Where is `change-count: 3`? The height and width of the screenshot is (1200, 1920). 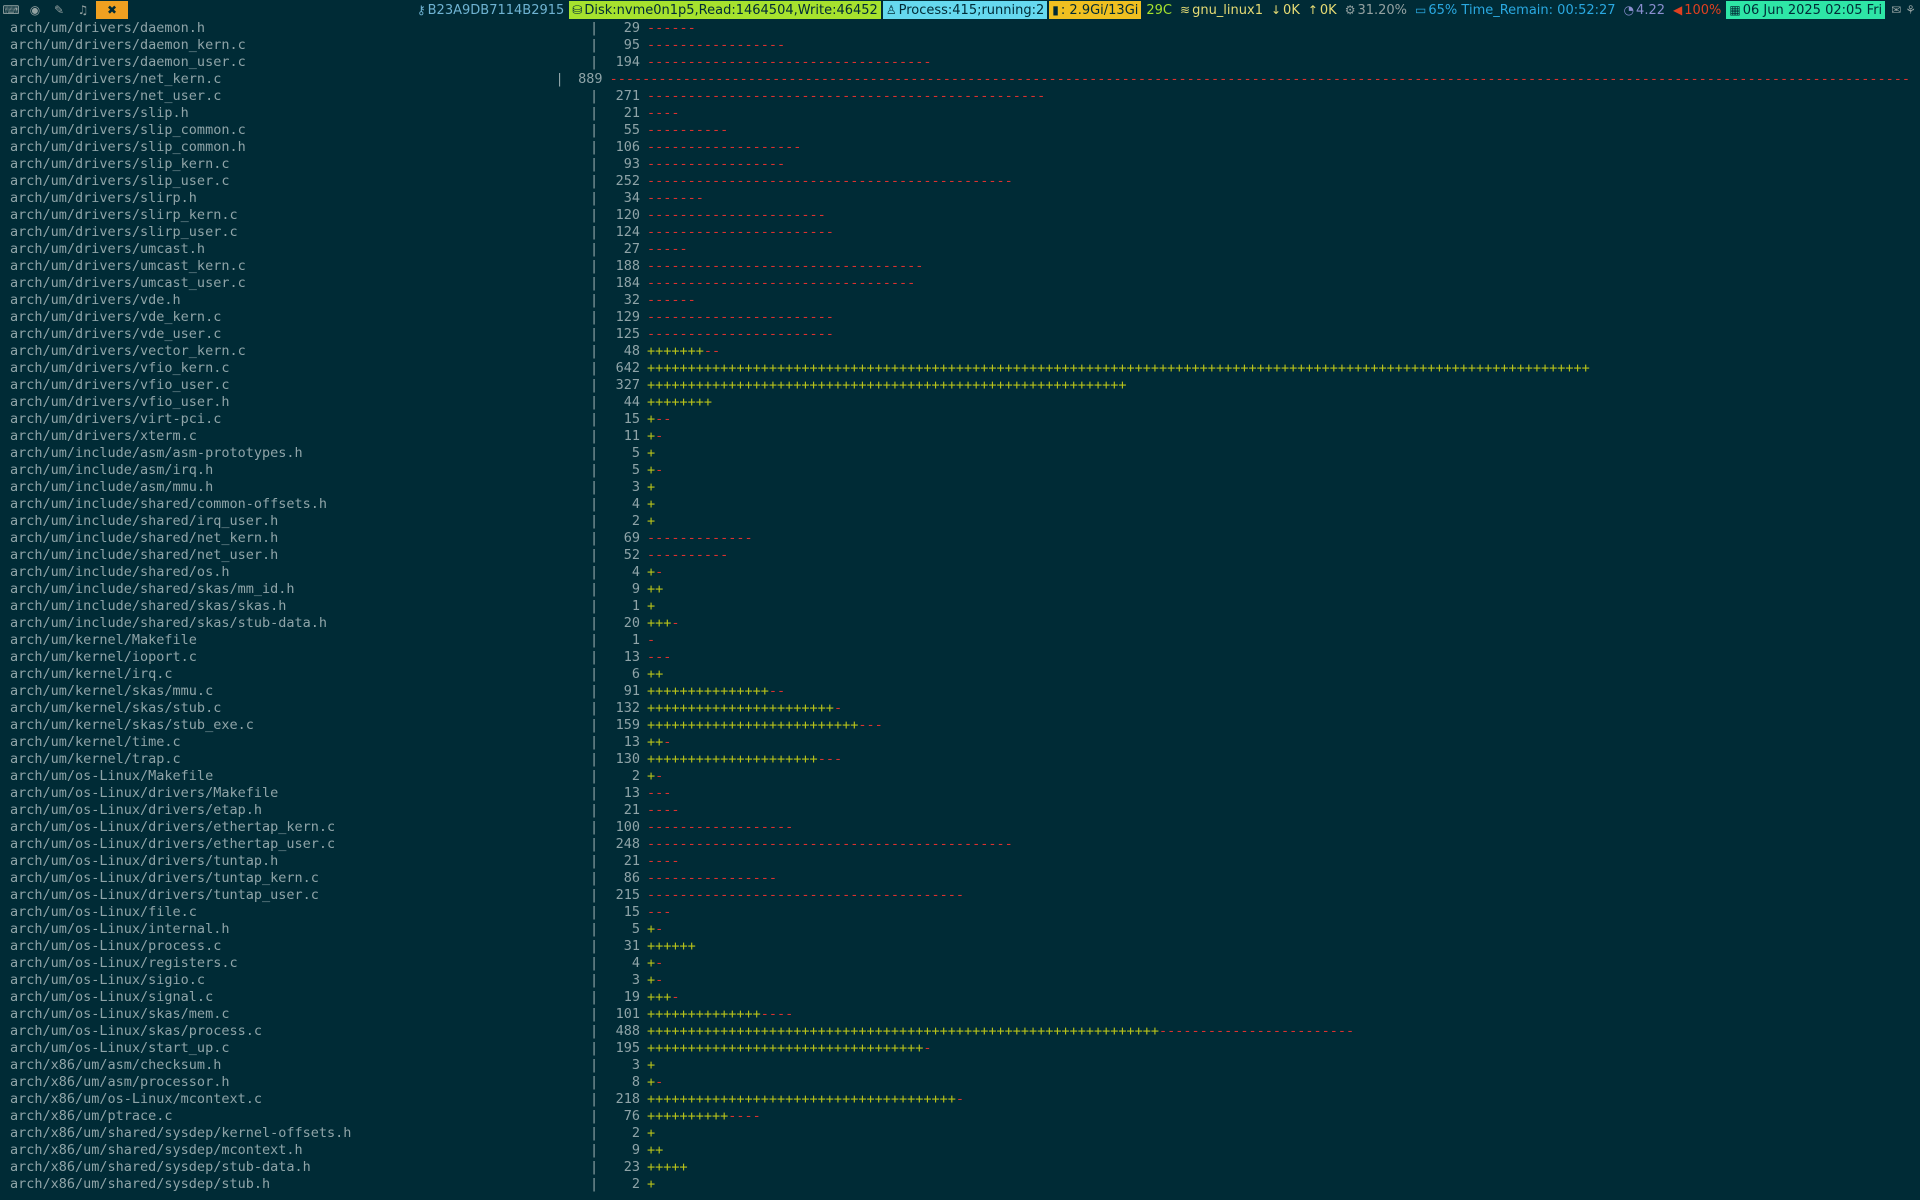 change-count: 3 is located at coordinates (635, 487).